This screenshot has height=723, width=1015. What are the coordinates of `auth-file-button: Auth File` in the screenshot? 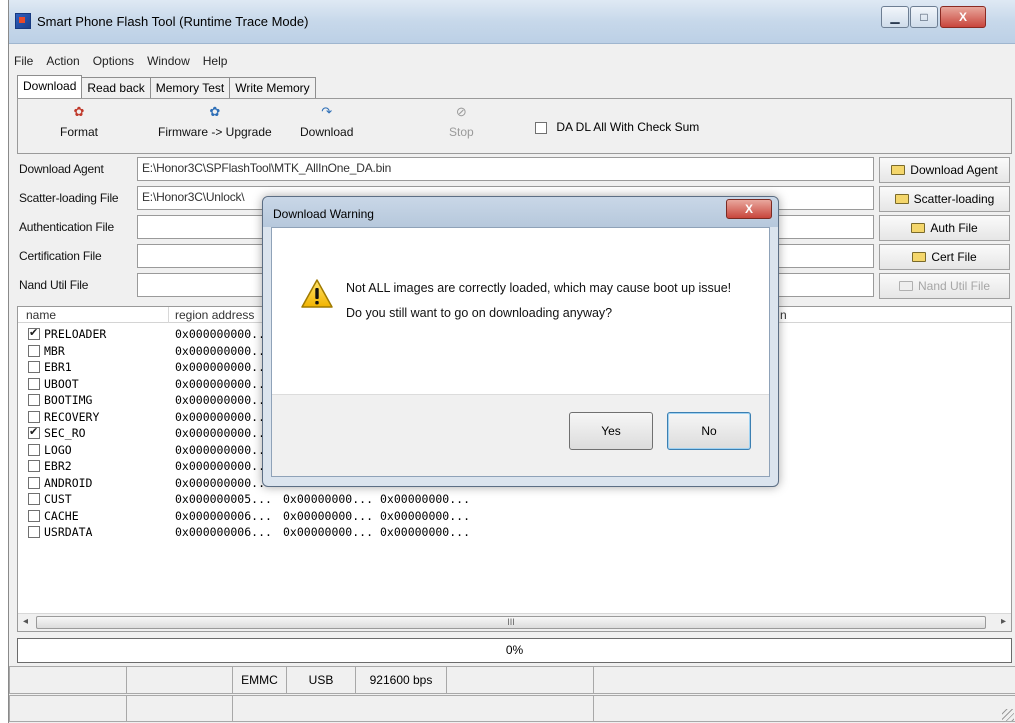 It's located at (944, 228).